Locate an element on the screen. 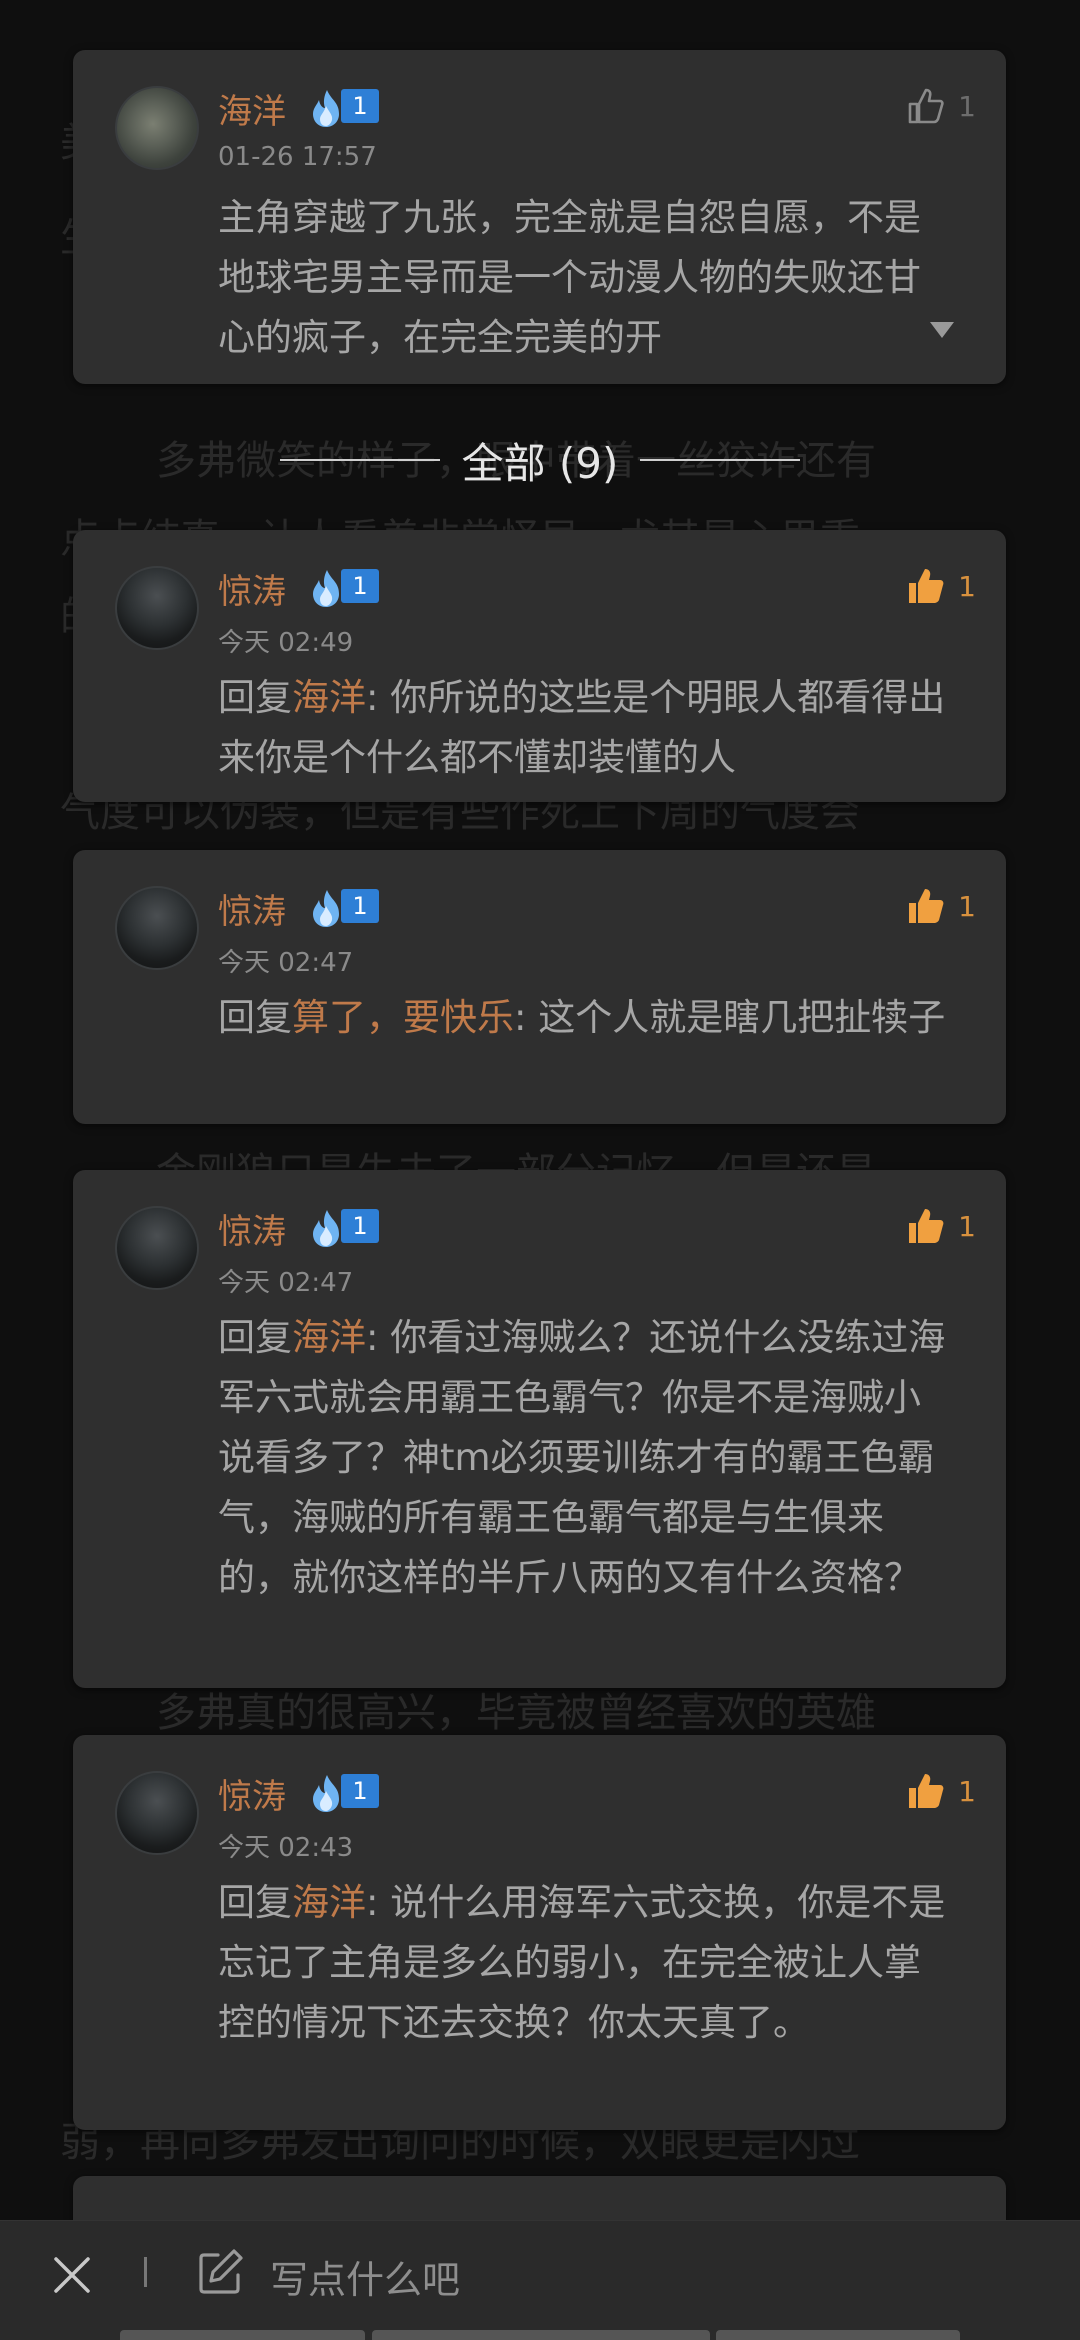 This screenshot has width=1080, height=2340. comment-time: 今天 02:43 is located at coordinates (286, 1848).